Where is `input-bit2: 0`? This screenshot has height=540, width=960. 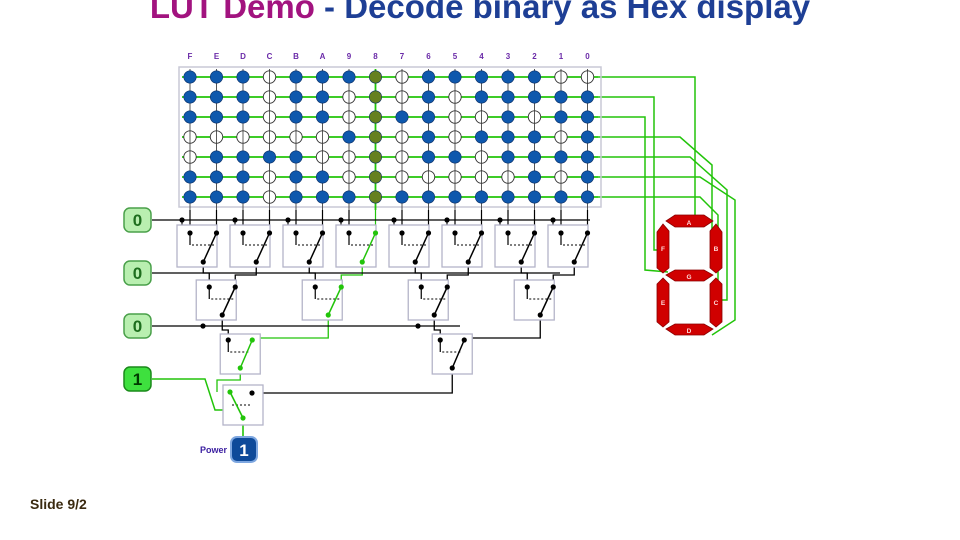
input-bit2: 0 is located at coordinates (137, 326).